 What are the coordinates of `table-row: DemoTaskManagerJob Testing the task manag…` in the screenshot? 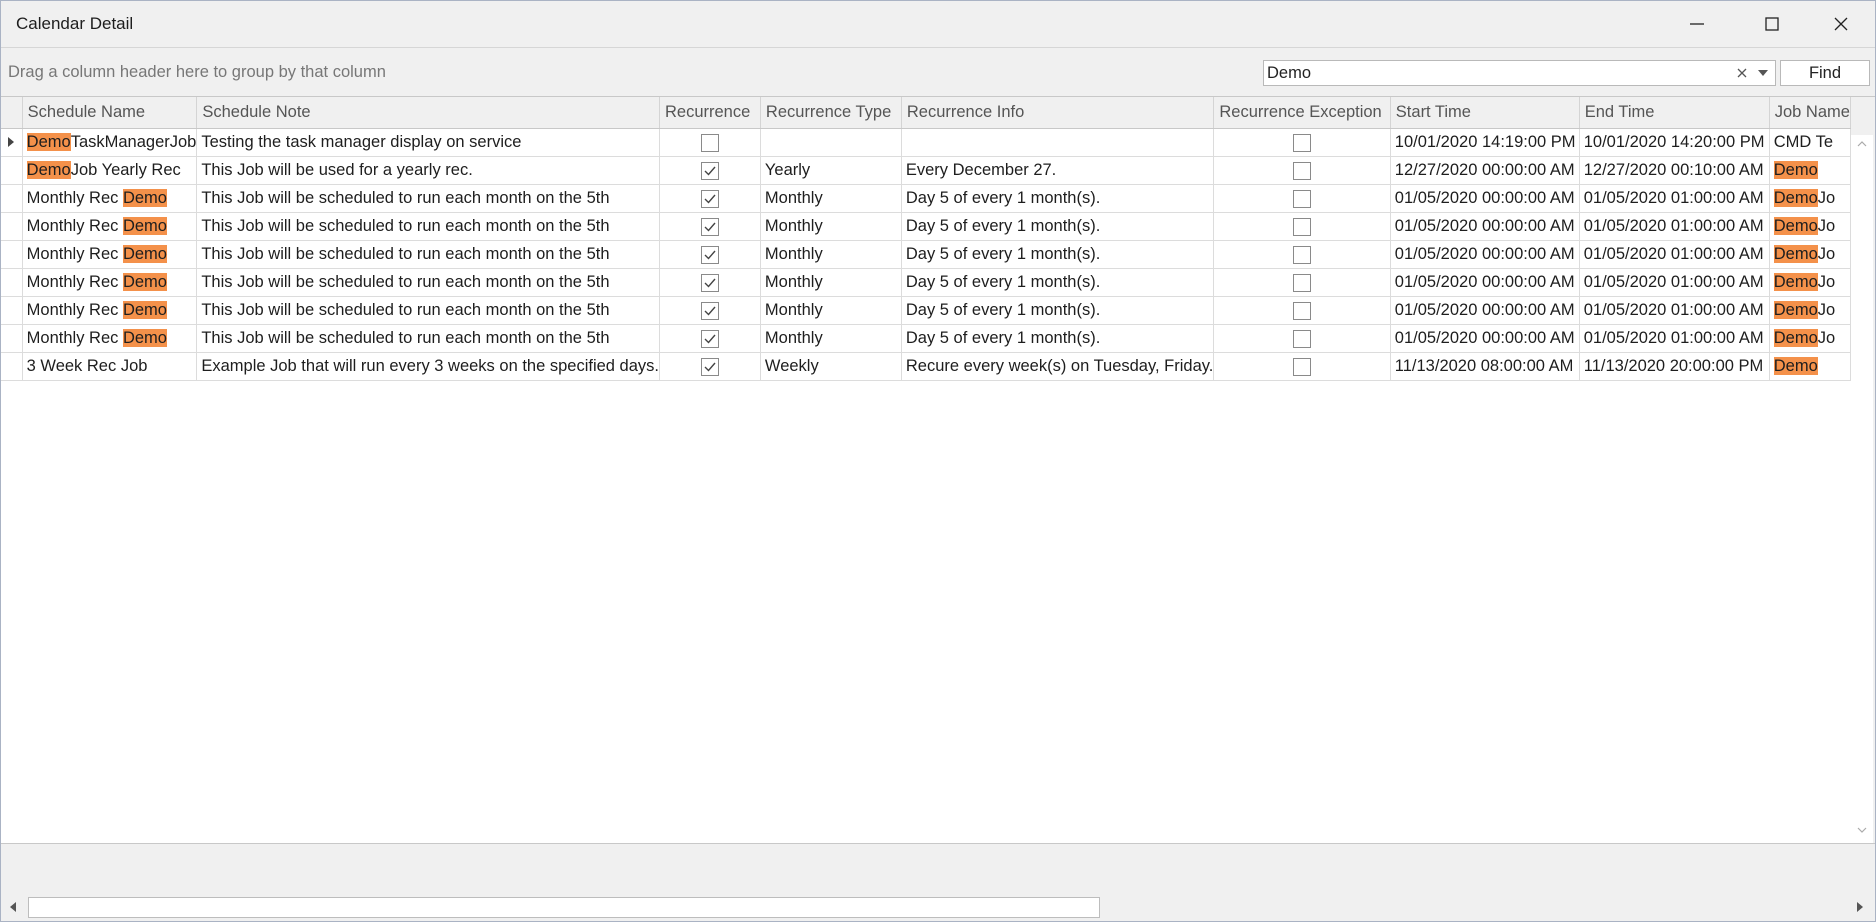 It's located at (926, 142).